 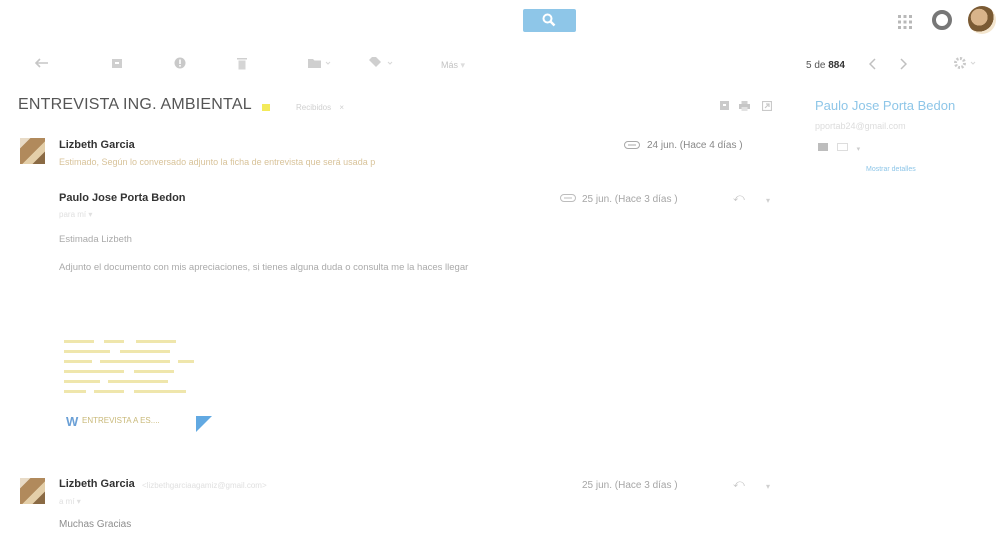 What do you see at coordinates (204, 485) in the screenshot?
I see `sender-email: <lizbethgarciaagamiz@gmail.com>` at bounding box center [204, 485].